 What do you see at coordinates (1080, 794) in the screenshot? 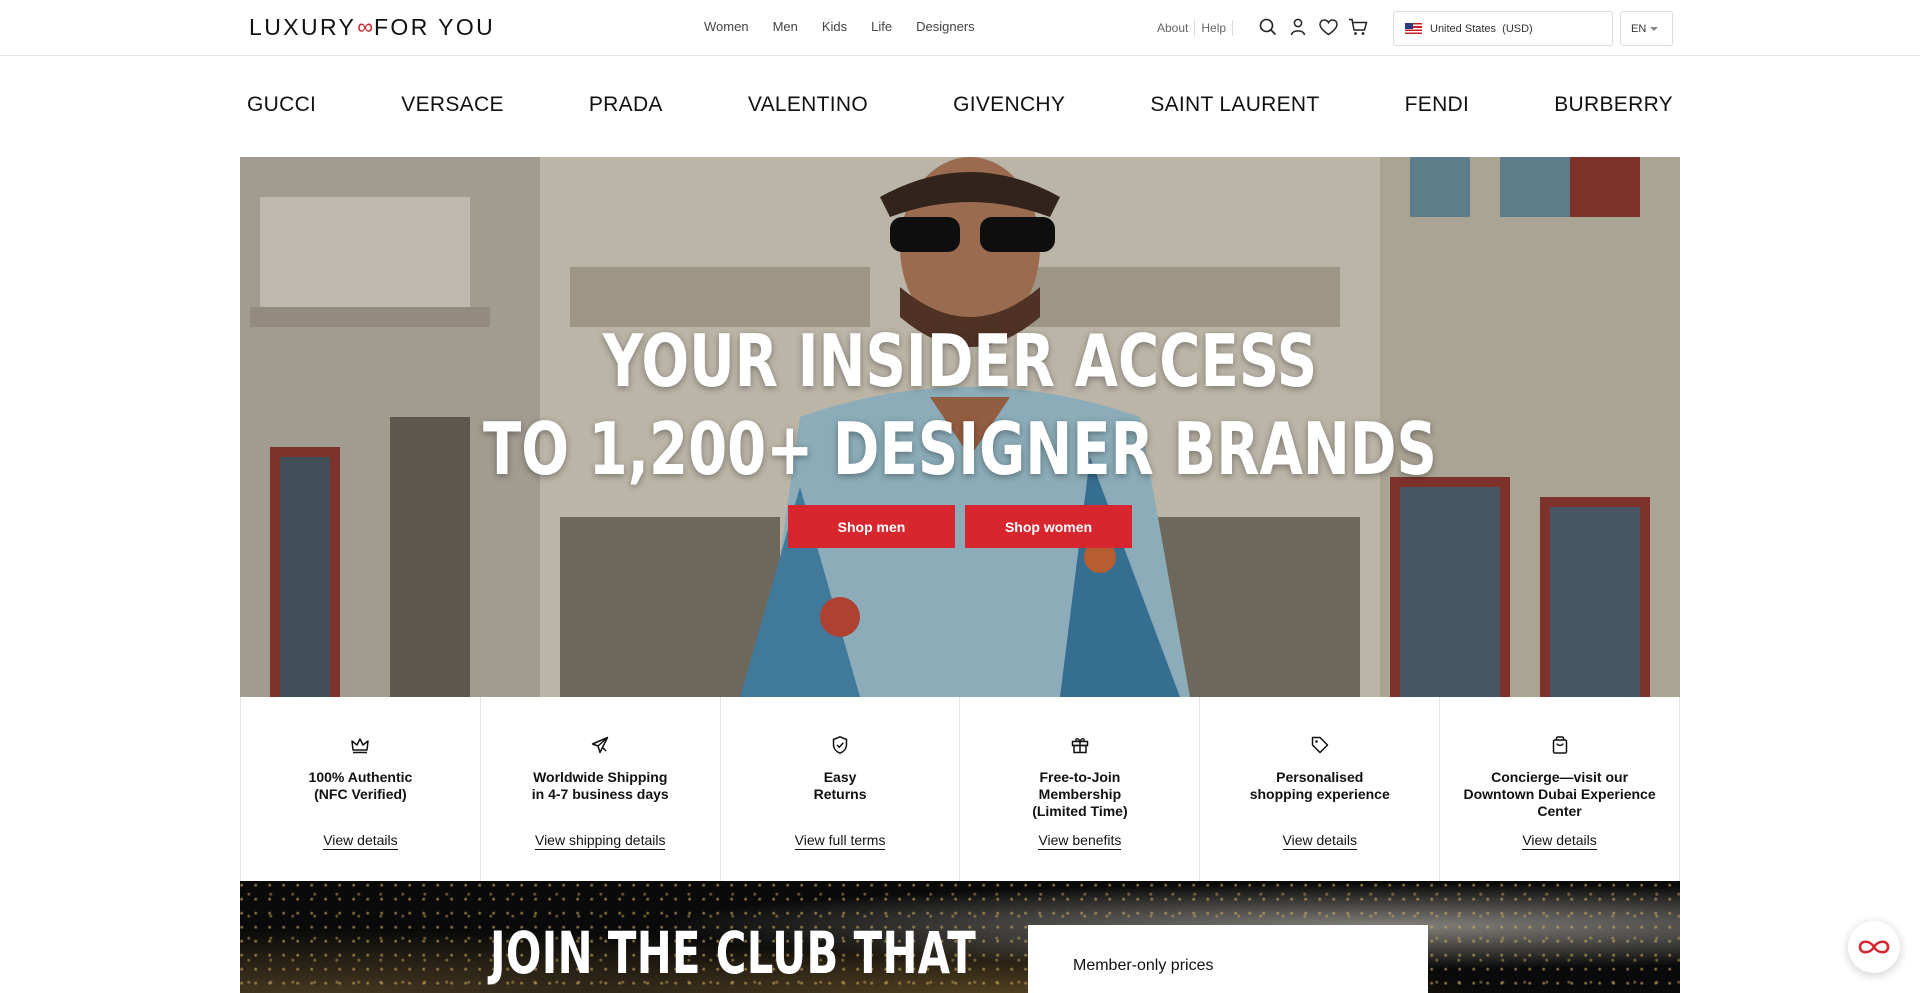
I see `feature-title: Free-to-Join Membership (Limited Time)` at bounding box center [1080, 794].